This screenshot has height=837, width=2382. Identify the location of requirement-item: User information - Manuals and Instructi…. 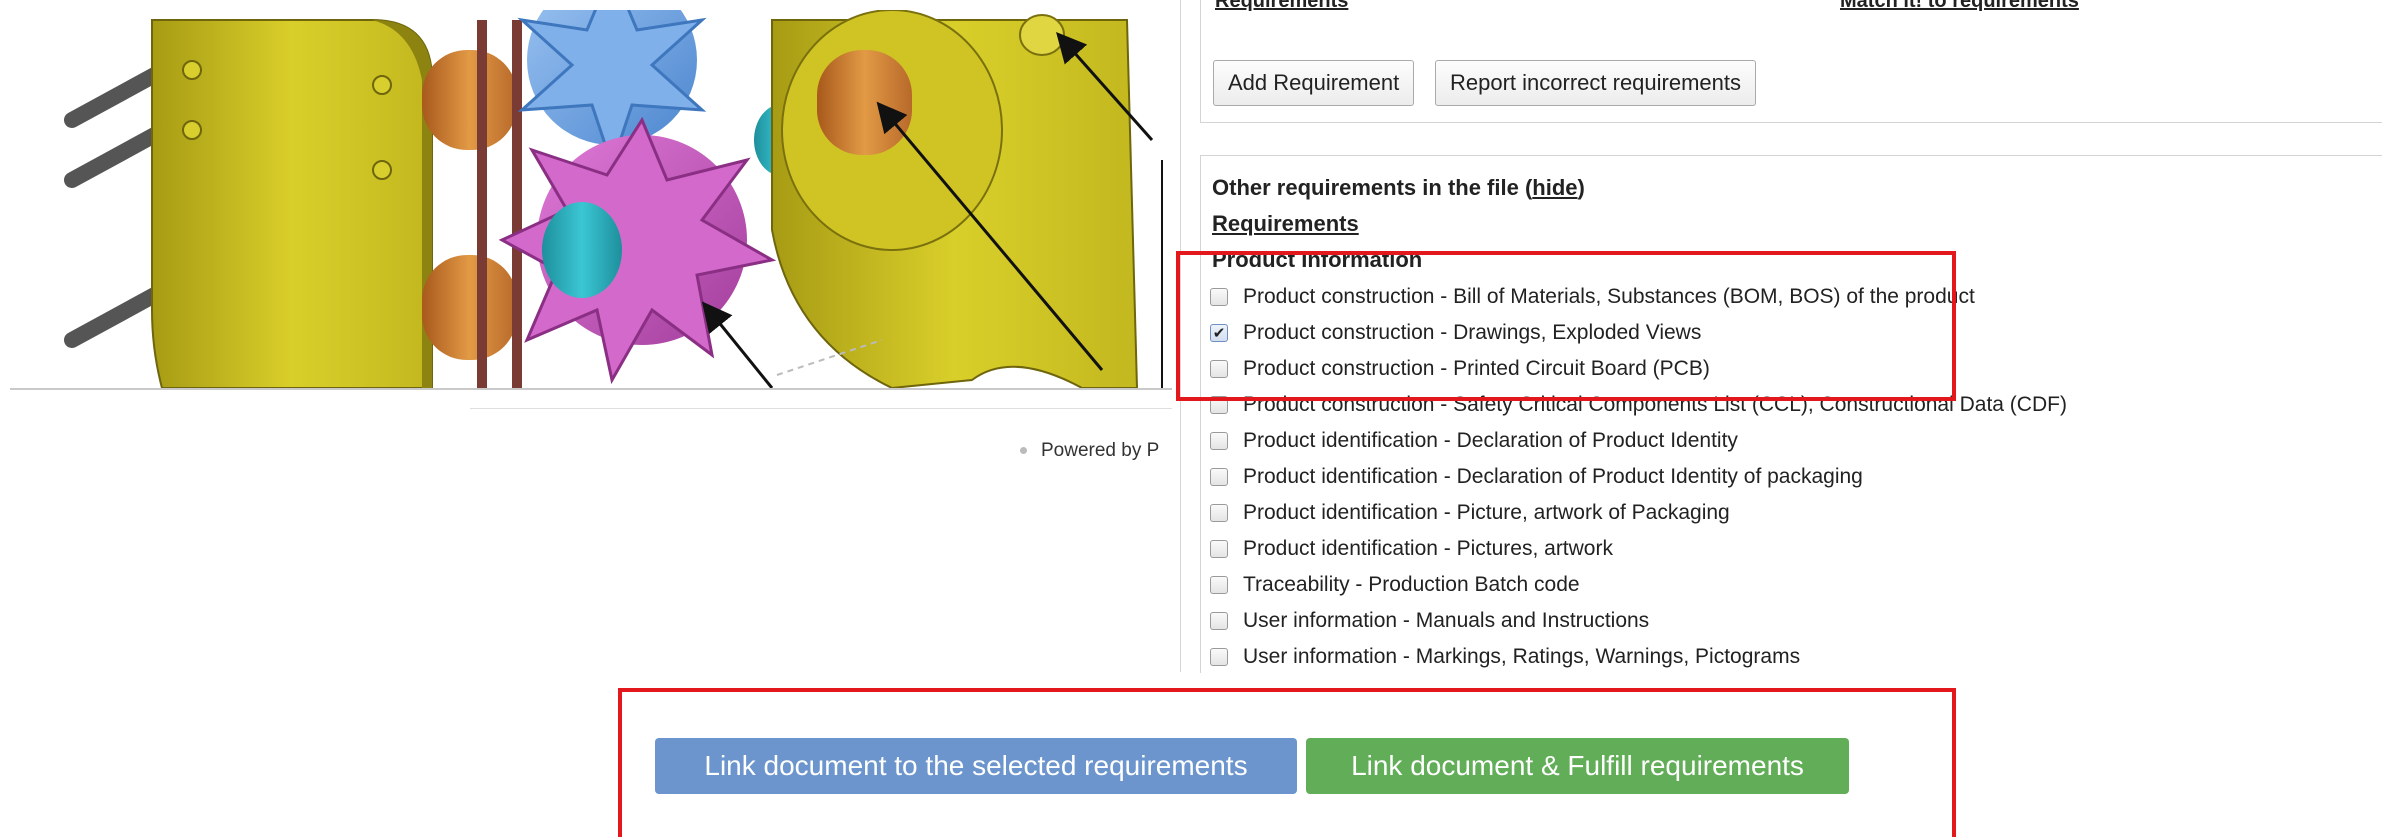
(1429, 621).